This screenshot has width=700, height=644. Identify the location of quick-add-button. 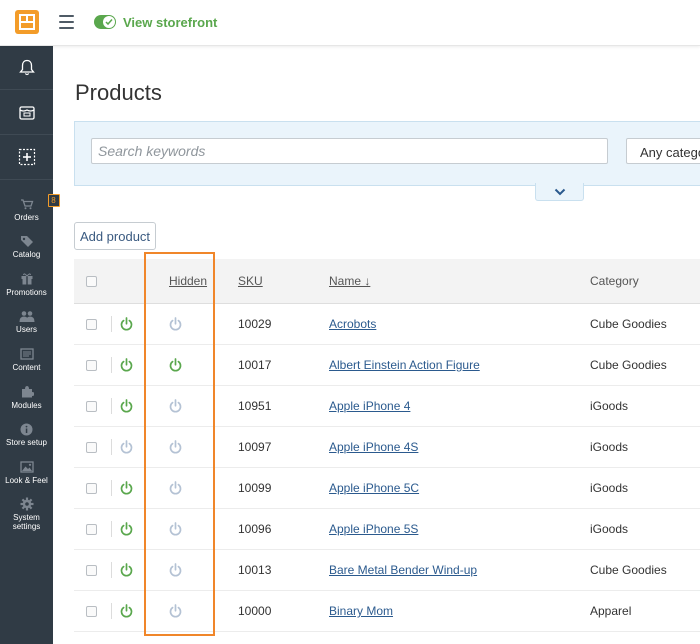
(26, 157).